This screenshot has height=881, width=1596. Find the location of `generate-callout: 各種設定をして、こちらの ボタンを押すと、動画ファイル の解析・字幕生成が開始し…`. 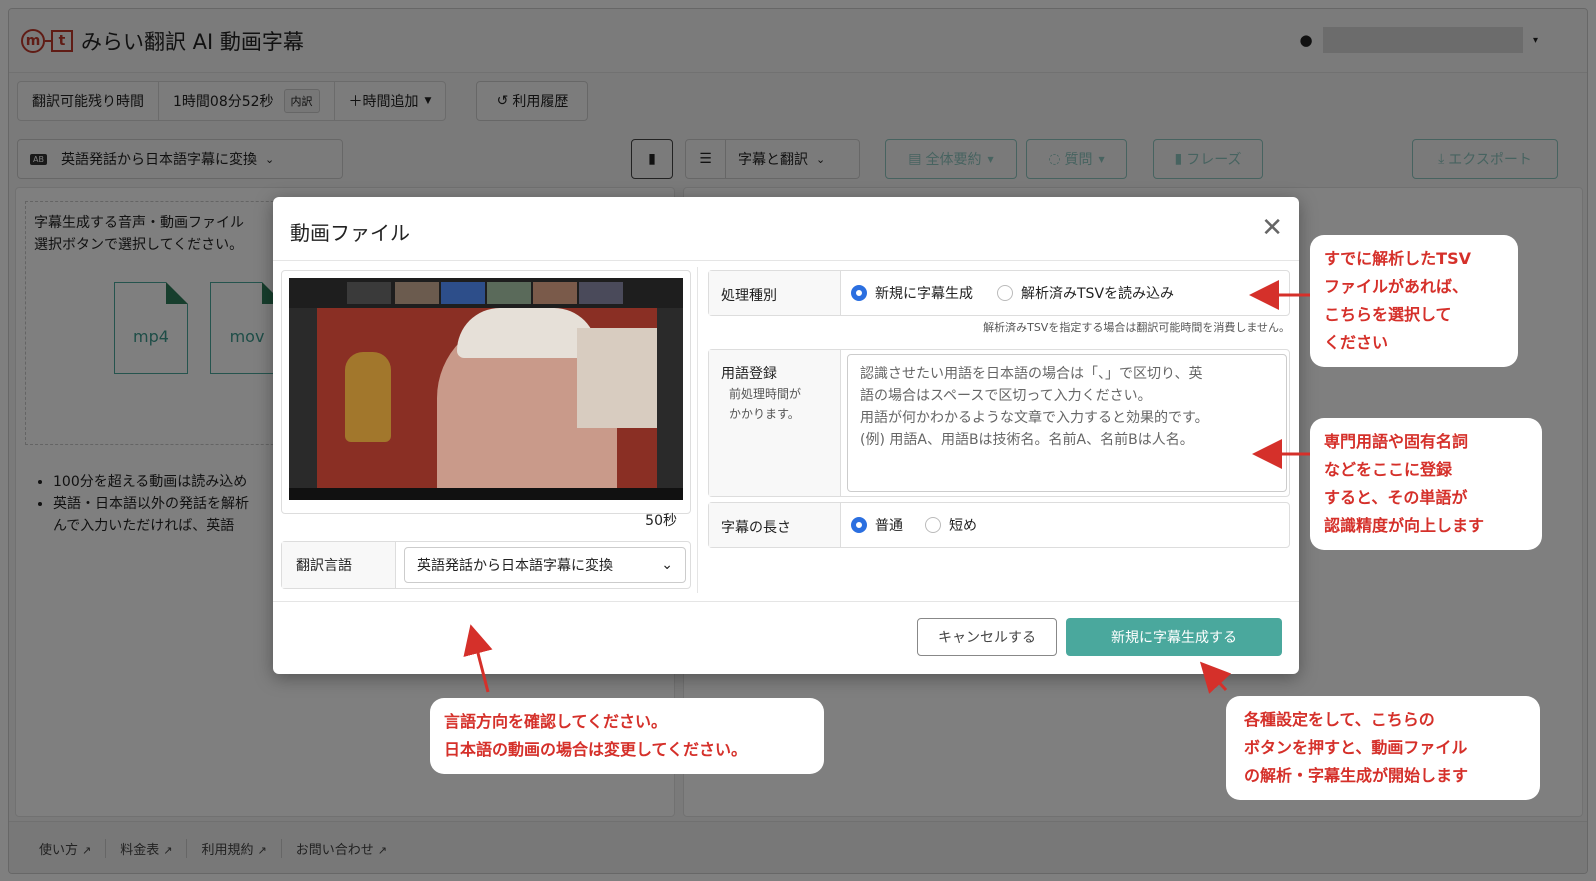

generate-callout: 各種設定をして、こちらの ボタンを押すと、動画ファイル の解析・字幕生成が開始し… is located at coordinates (1383, 748).